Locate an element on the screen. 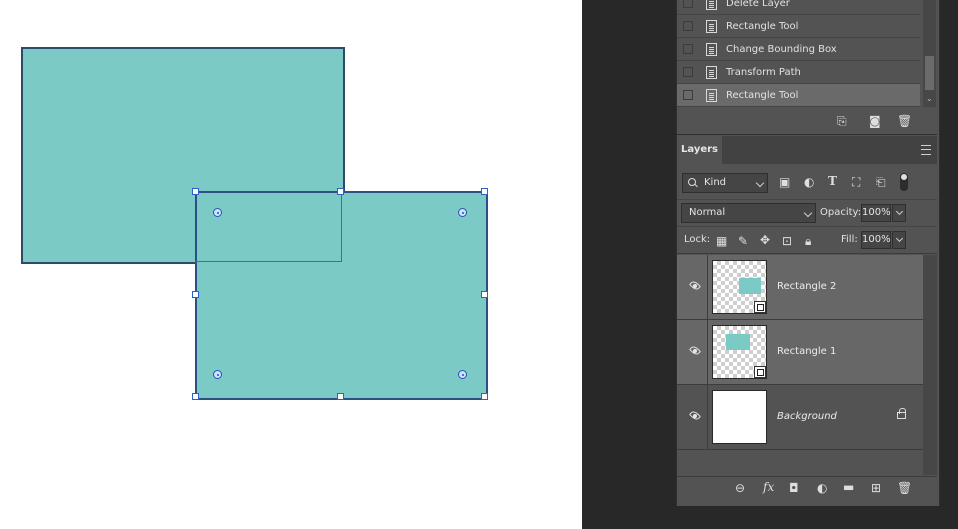 This screenshot has width=958, height=529. transform-handle-top-center is located at coordinates (340, 191).